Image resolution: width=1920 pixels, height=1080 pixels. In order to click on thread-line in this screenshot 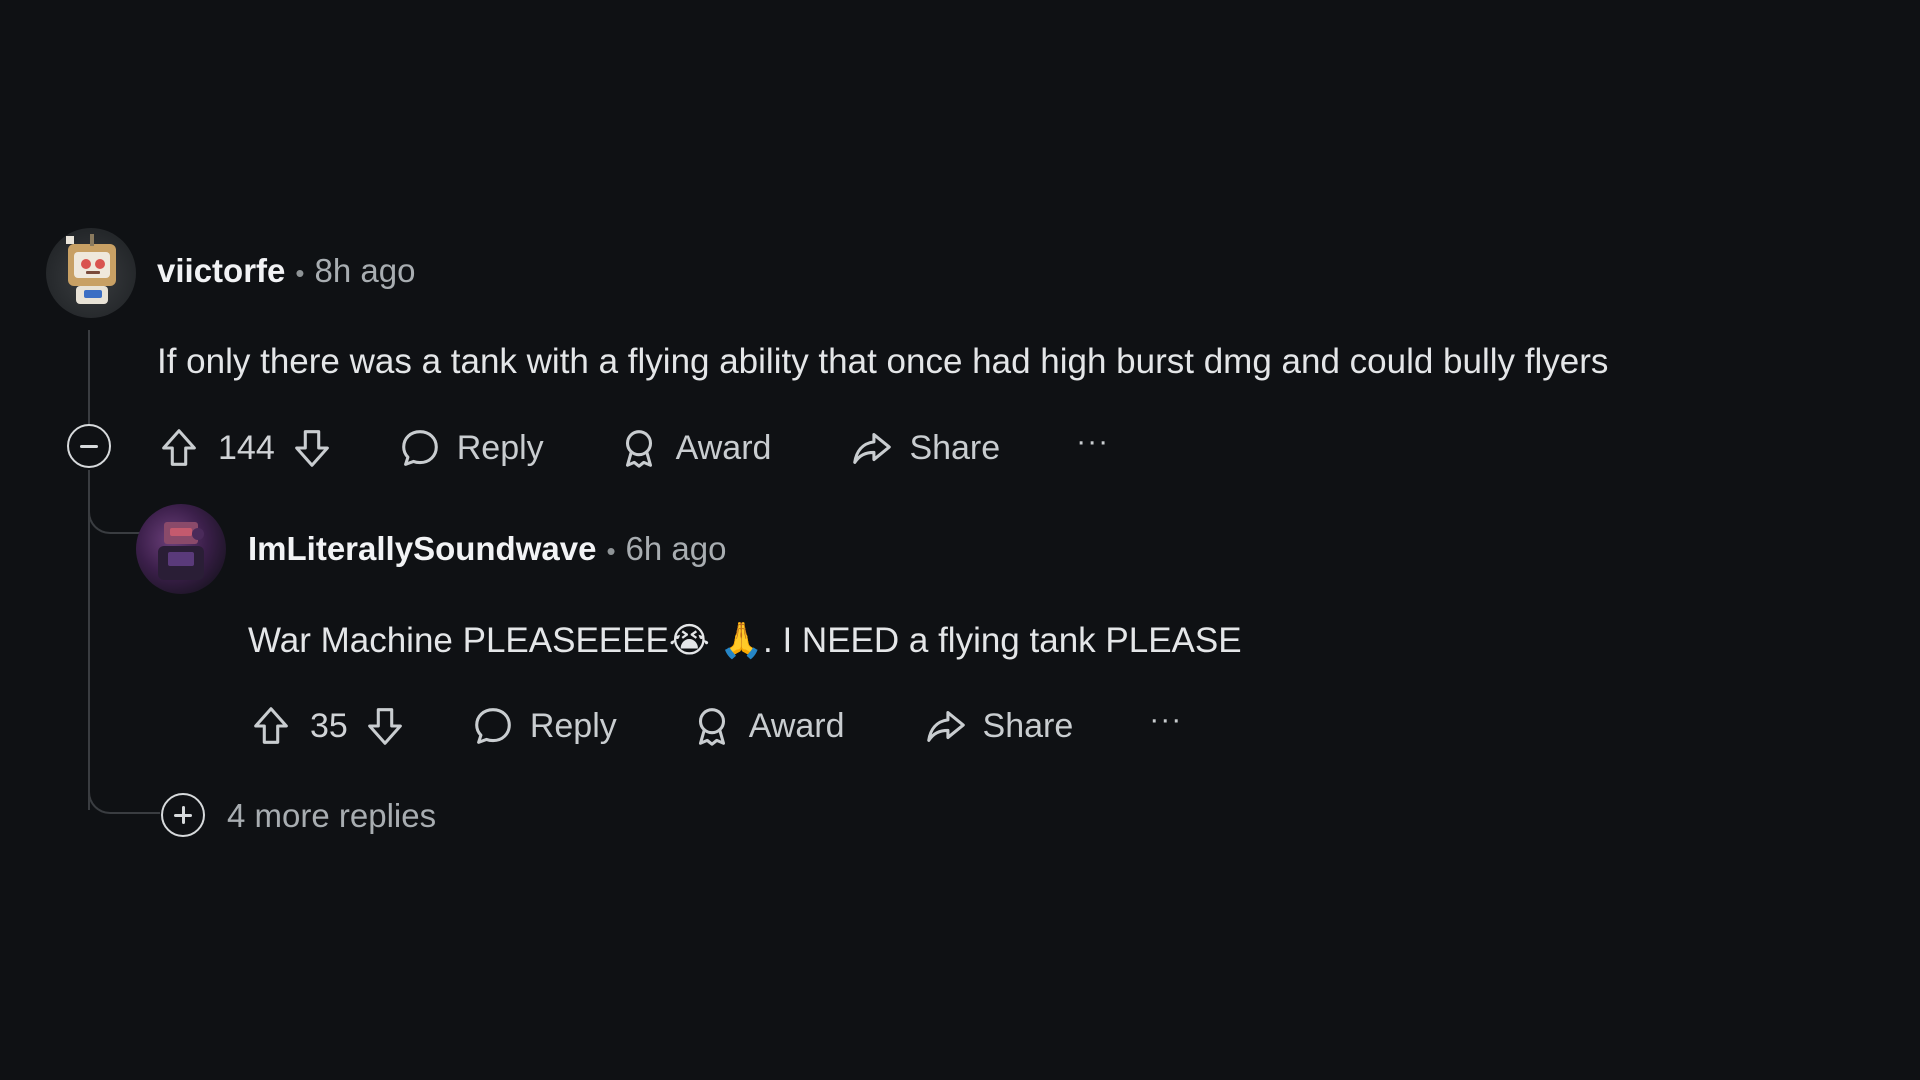, I will do `click(89, 378)`.